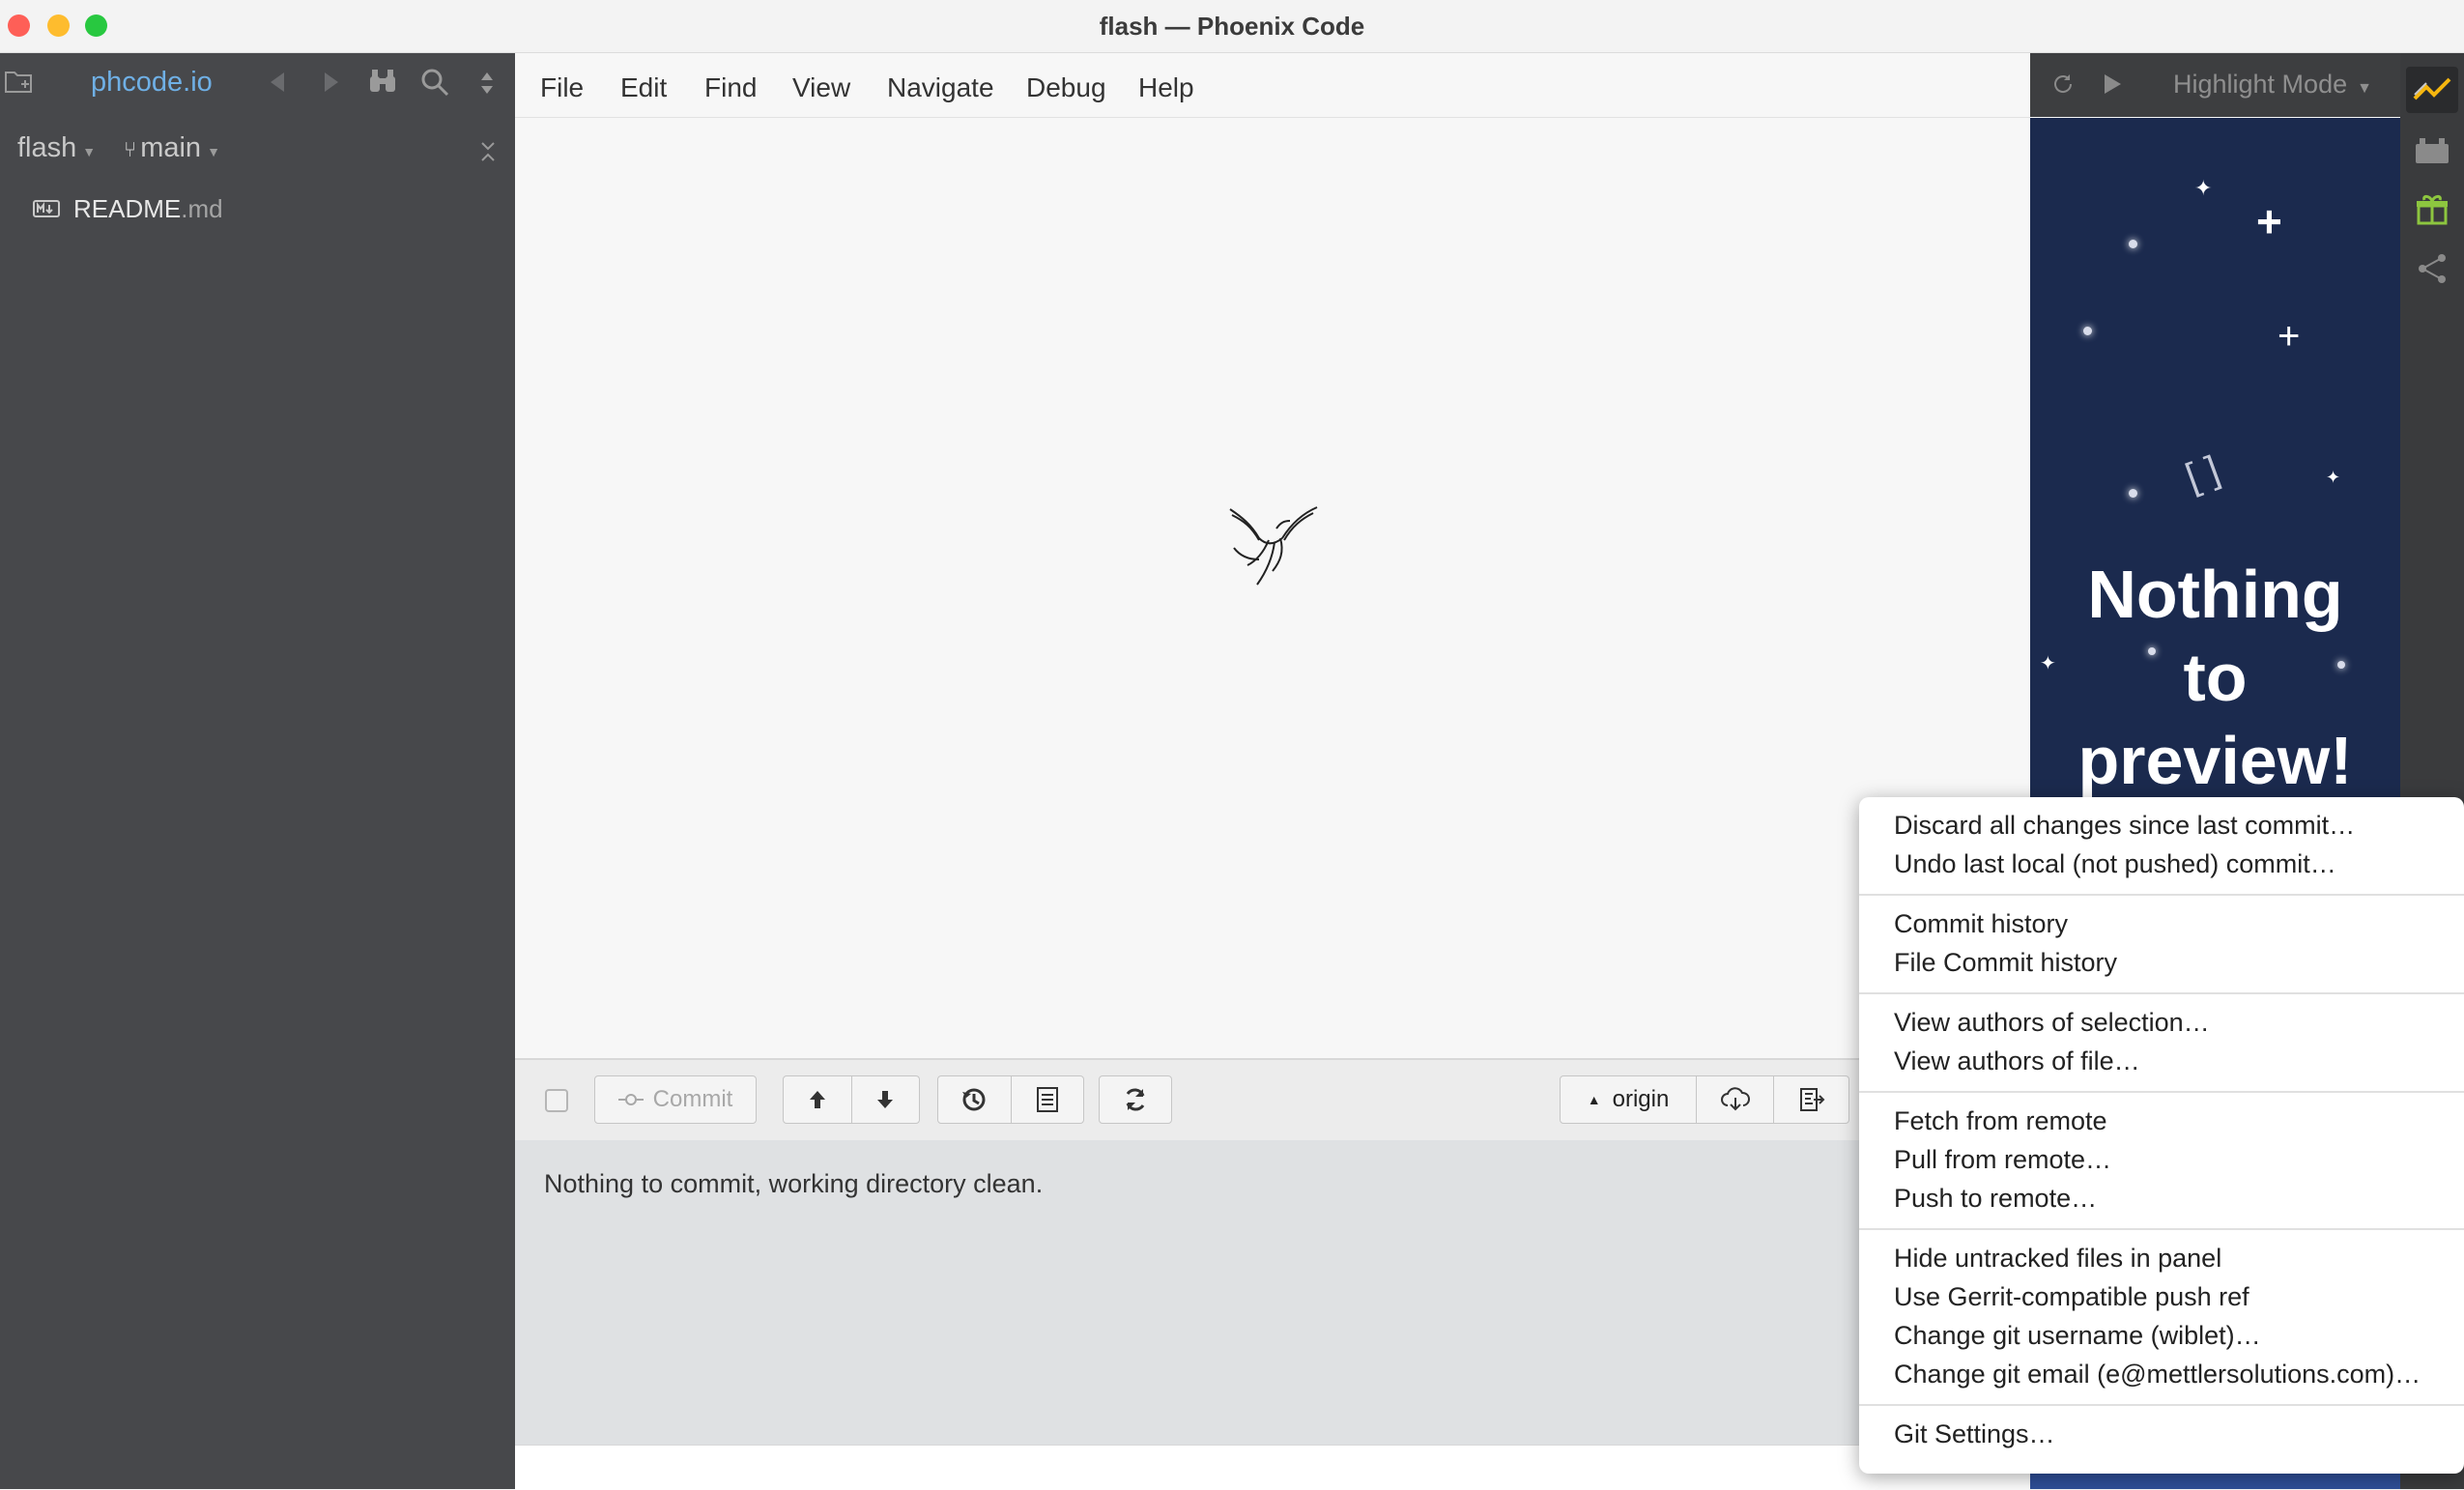  I want to click on message-line: to, so click(2215, 677).